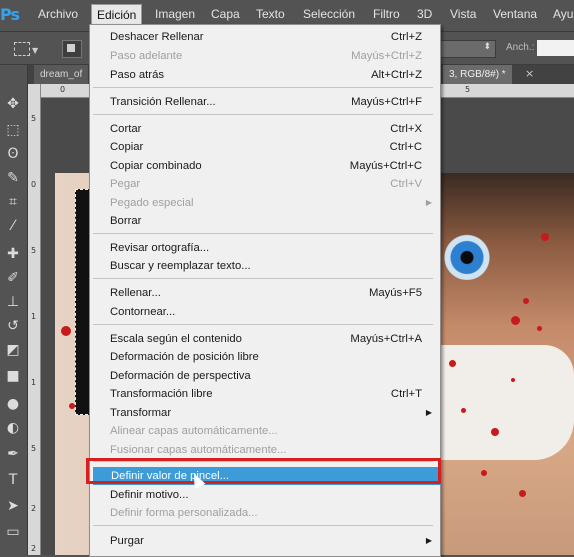  What do you see at coordinates (264, 203) in the screenshot?
I see `menu-item-pegado-especial: Pegado especial ▶` at bounding box center [264, 203].